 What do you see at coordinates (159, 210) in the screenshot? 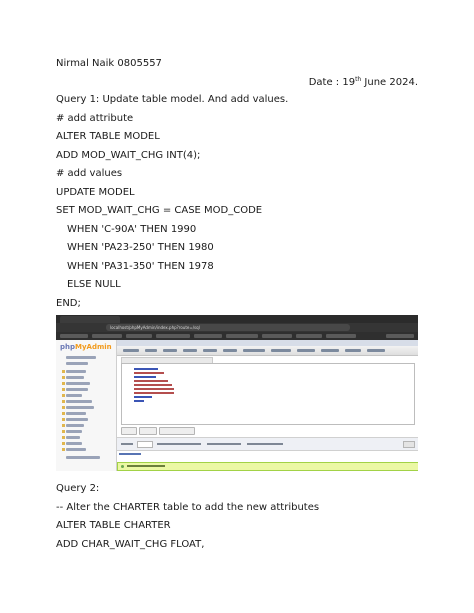
I see `query1-line: SET MOD_WAIT_CHG = CASE MOD_CODE` at bounding box center [159, 210].